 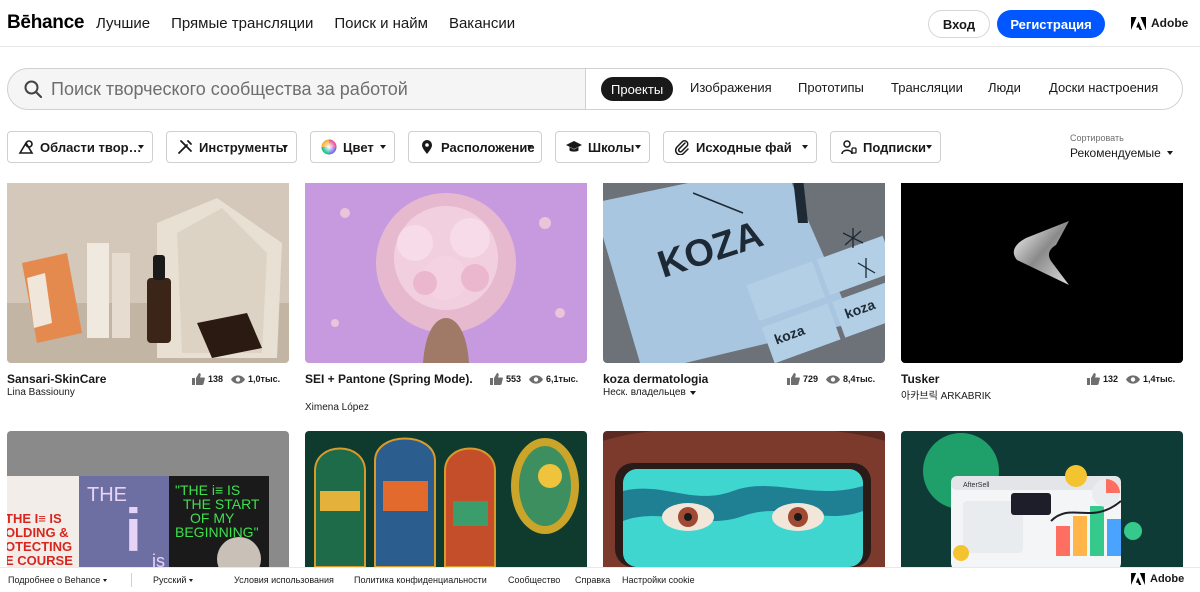 I want to click on filter-label: Подписки, so click(x=894, y=147).